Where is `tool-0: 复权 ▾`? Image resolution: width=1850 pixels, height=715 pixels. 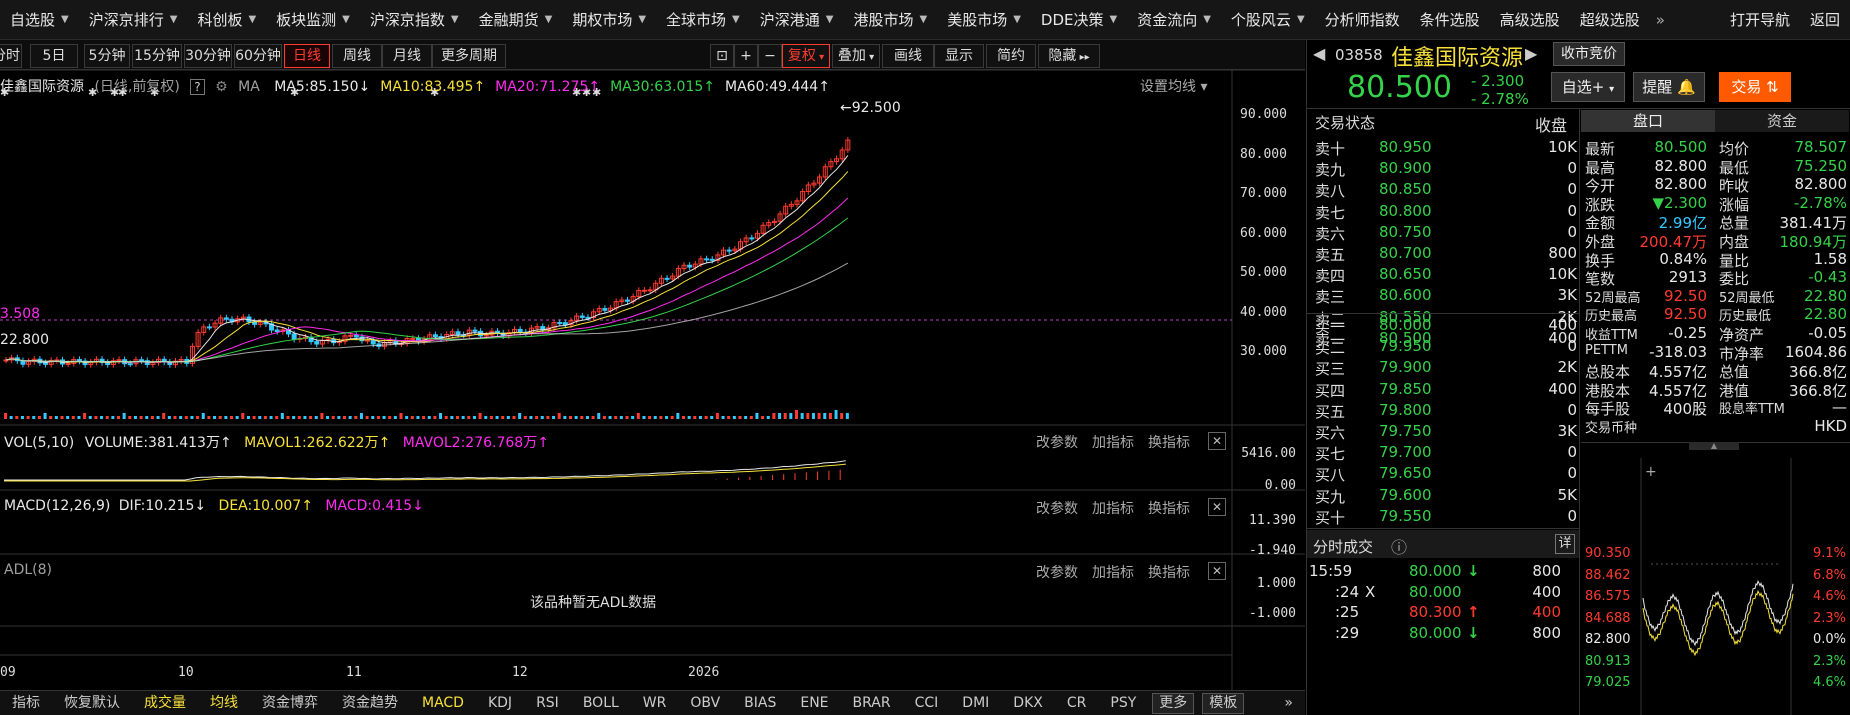 tool-0: 复权 ▾ is located at coordinates (806, 56).